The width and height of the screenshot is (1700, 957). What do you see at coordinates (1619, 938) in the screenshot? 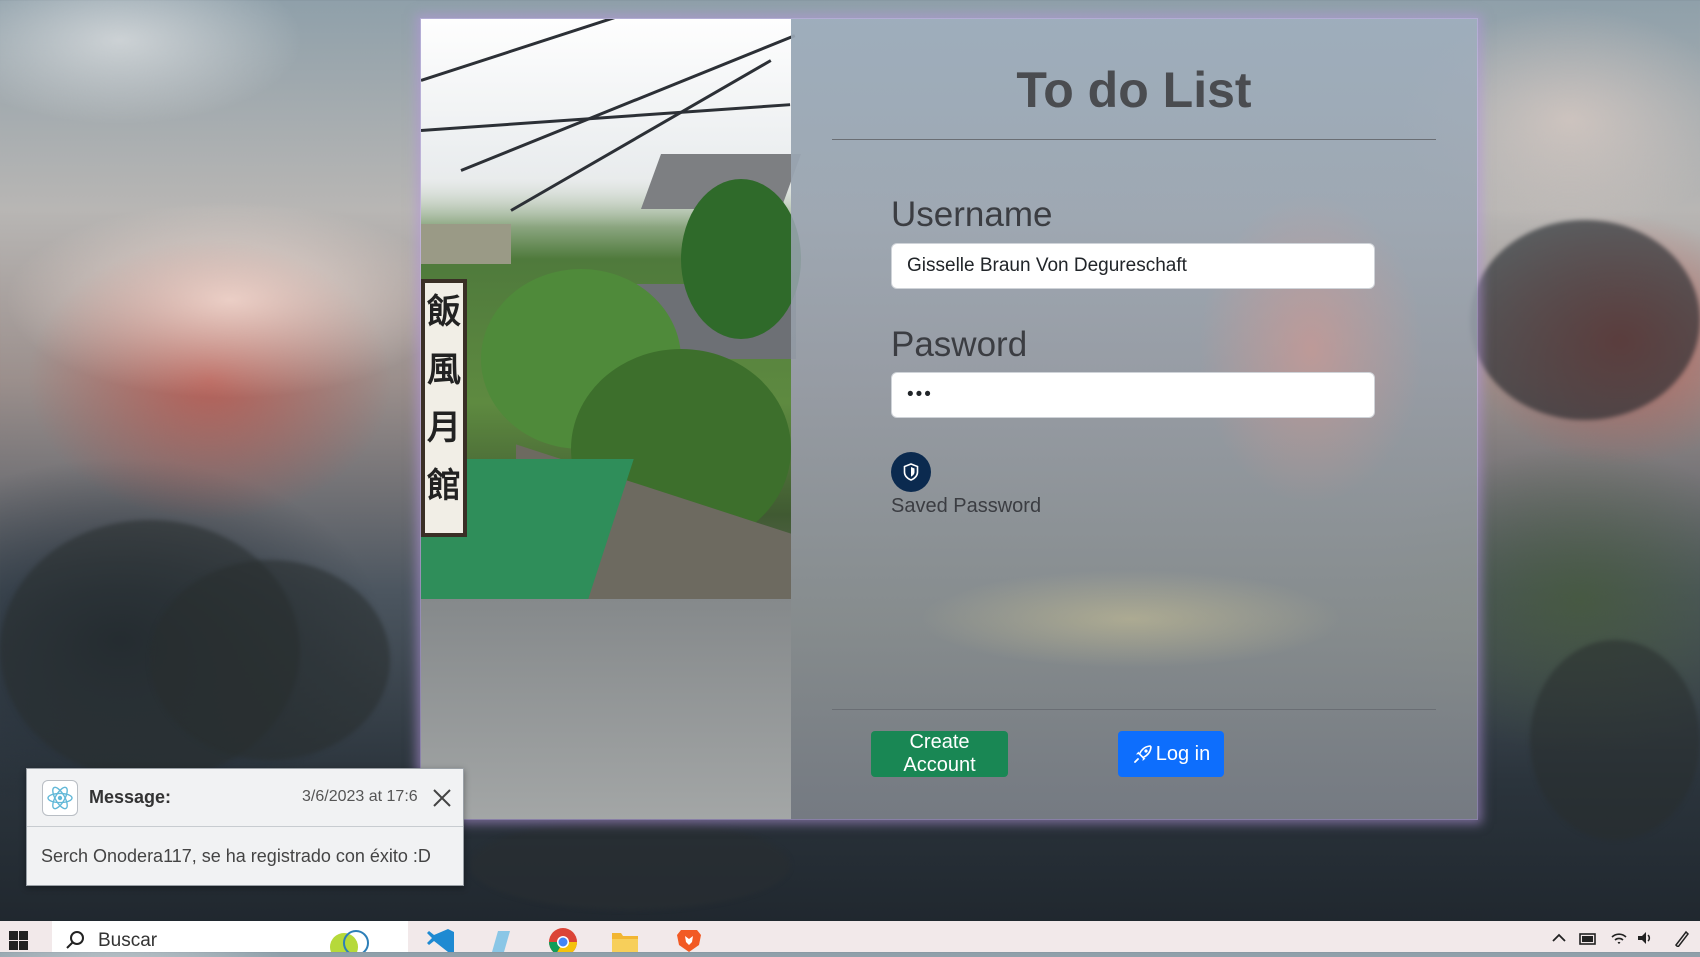
I see `wifi-icon` at bounding box center [1619, 938].